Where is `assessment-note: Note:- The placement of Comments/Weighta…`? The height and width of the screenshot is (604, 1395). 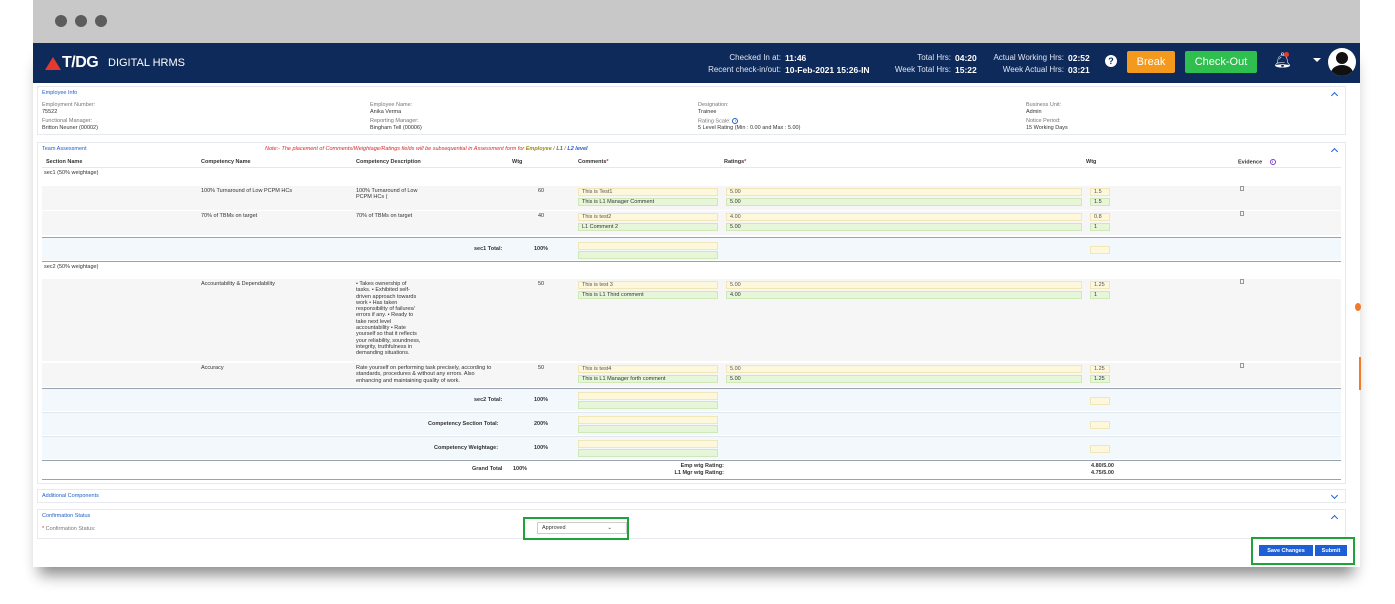 assessment-note: Note:- The placement of Comments/Weighta… is located at coordinates (426, 149).